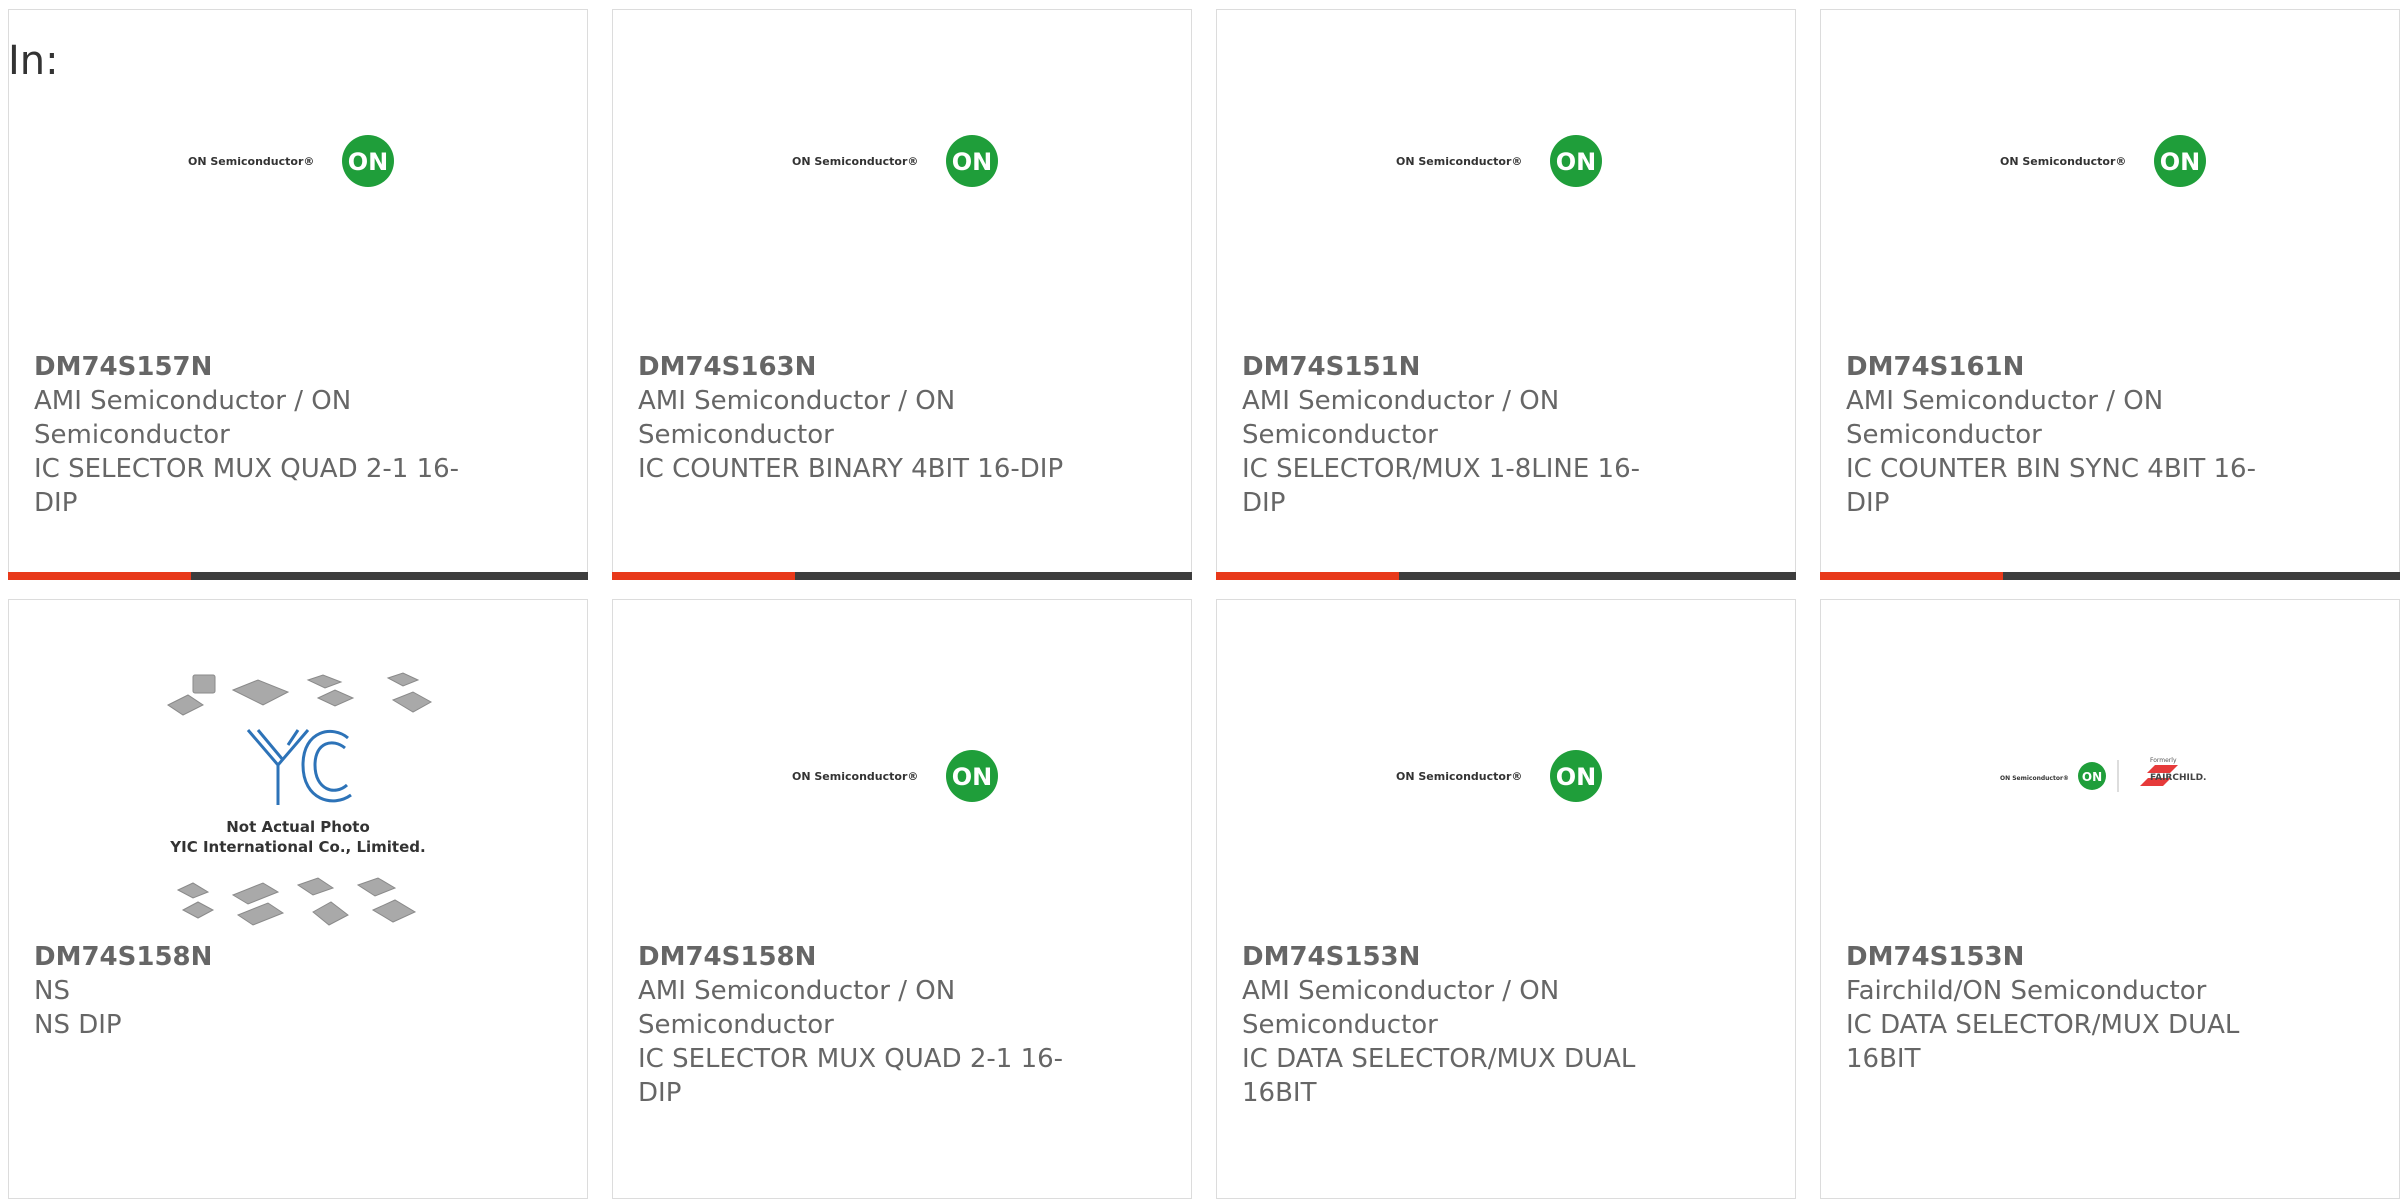 The width and height of the screenshot is (2400, 1199). What do you see at coordinates (249, 367) in the screenshot?
I see `part-number: DM74S157N` at bounding box center [249, 367].